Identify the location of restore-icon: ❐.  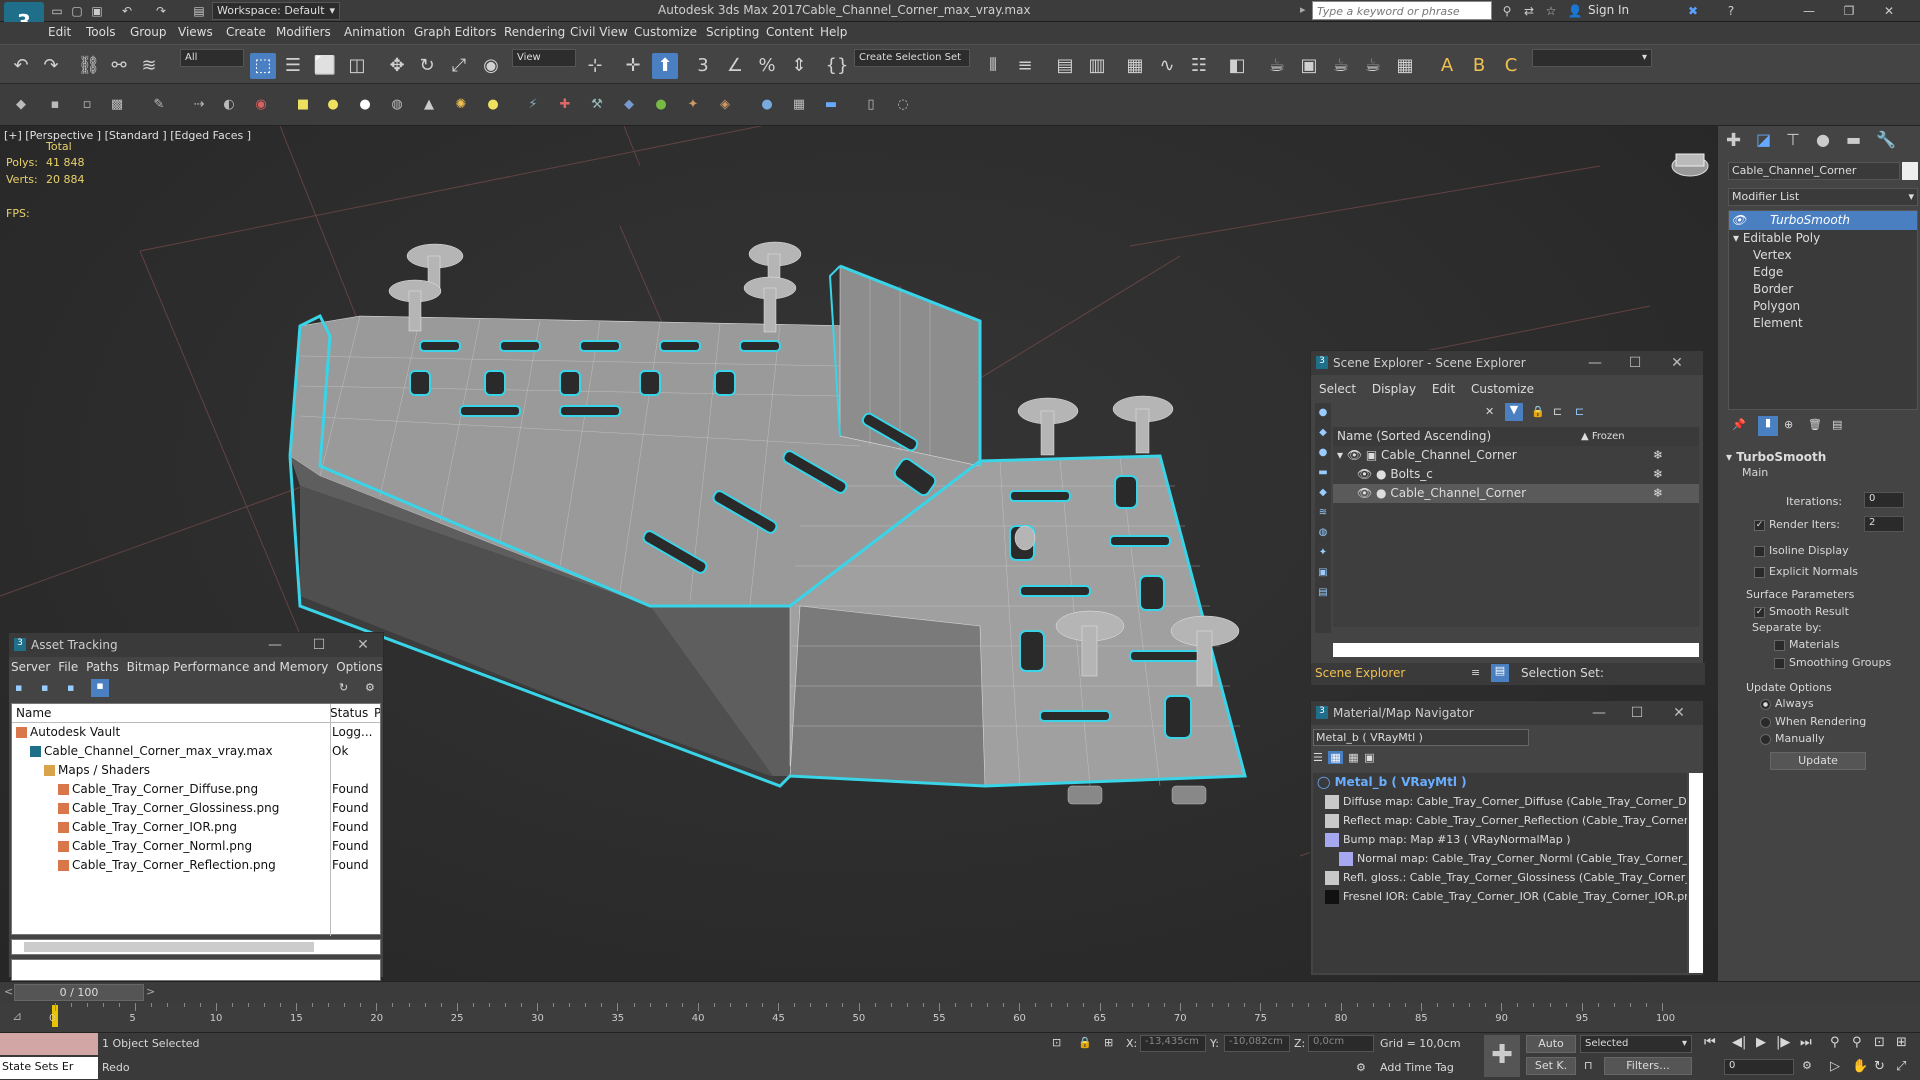
(1849, 11).